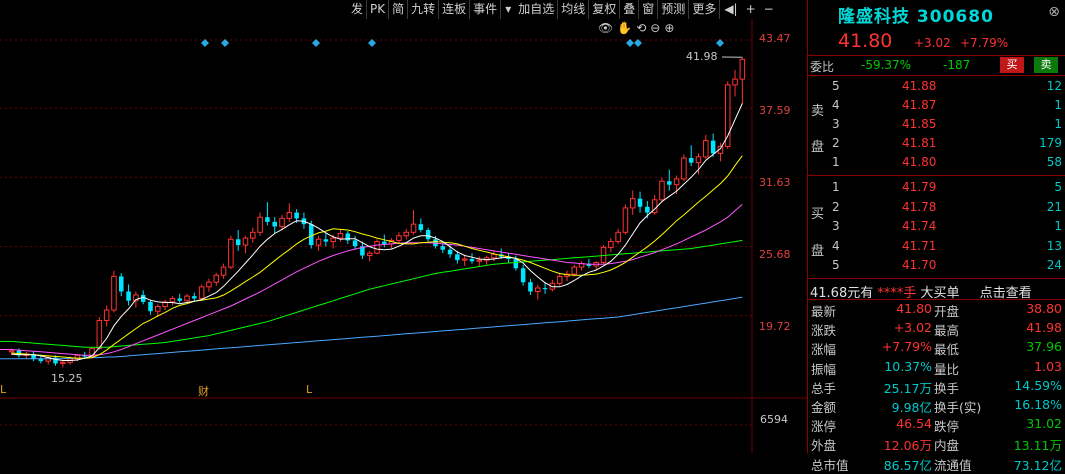 This screenshot has height=474, width=1065. What do you see at coordinates (648, 9) in the screenshot?
I see `toolbar-button: 窗` at bounding box center [648, 9].